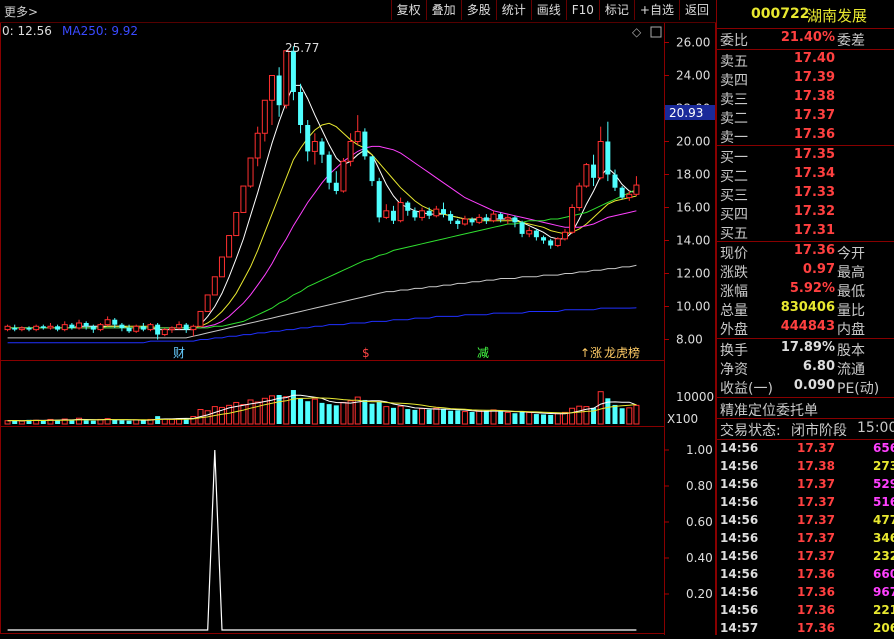 This screenshot has width=894, height=639. I want to click on quote-label: 涨幅, so click(734, 292).